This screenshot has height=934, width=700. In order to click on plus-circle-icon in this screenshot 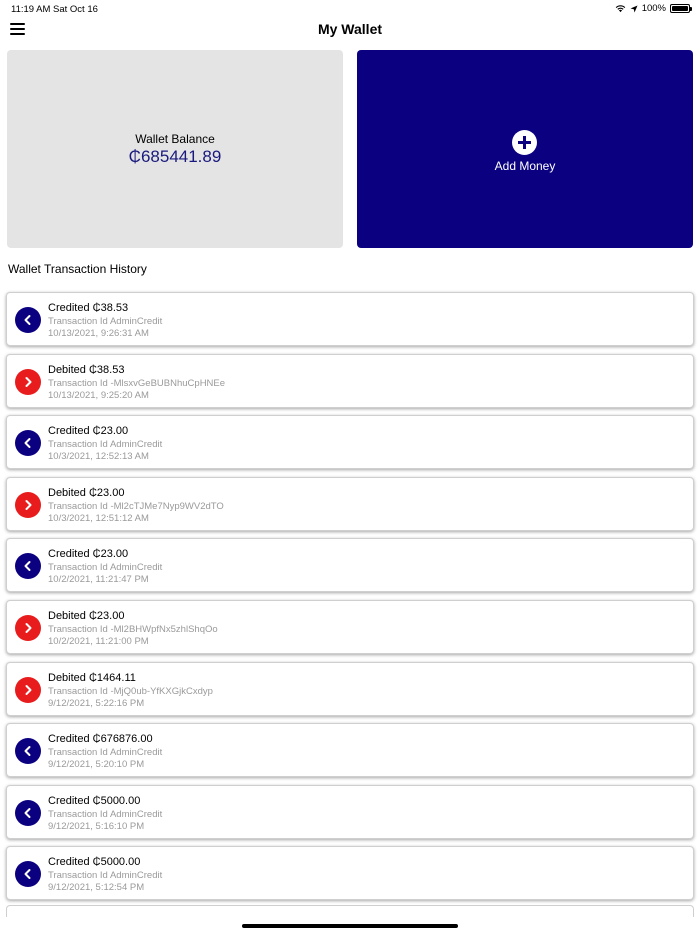, I will do `click(524, 142)`.